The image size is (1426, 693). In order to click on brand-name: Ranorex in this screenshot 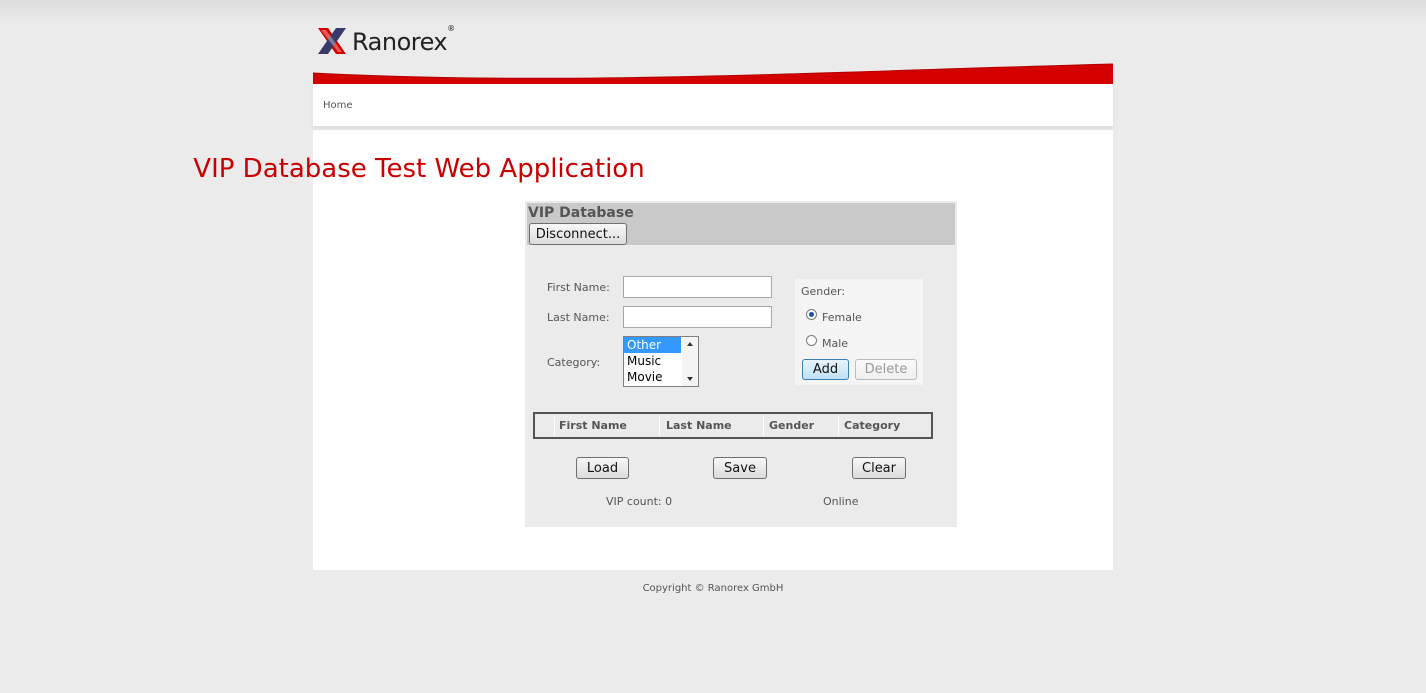, I will do `click(400, 42)`.